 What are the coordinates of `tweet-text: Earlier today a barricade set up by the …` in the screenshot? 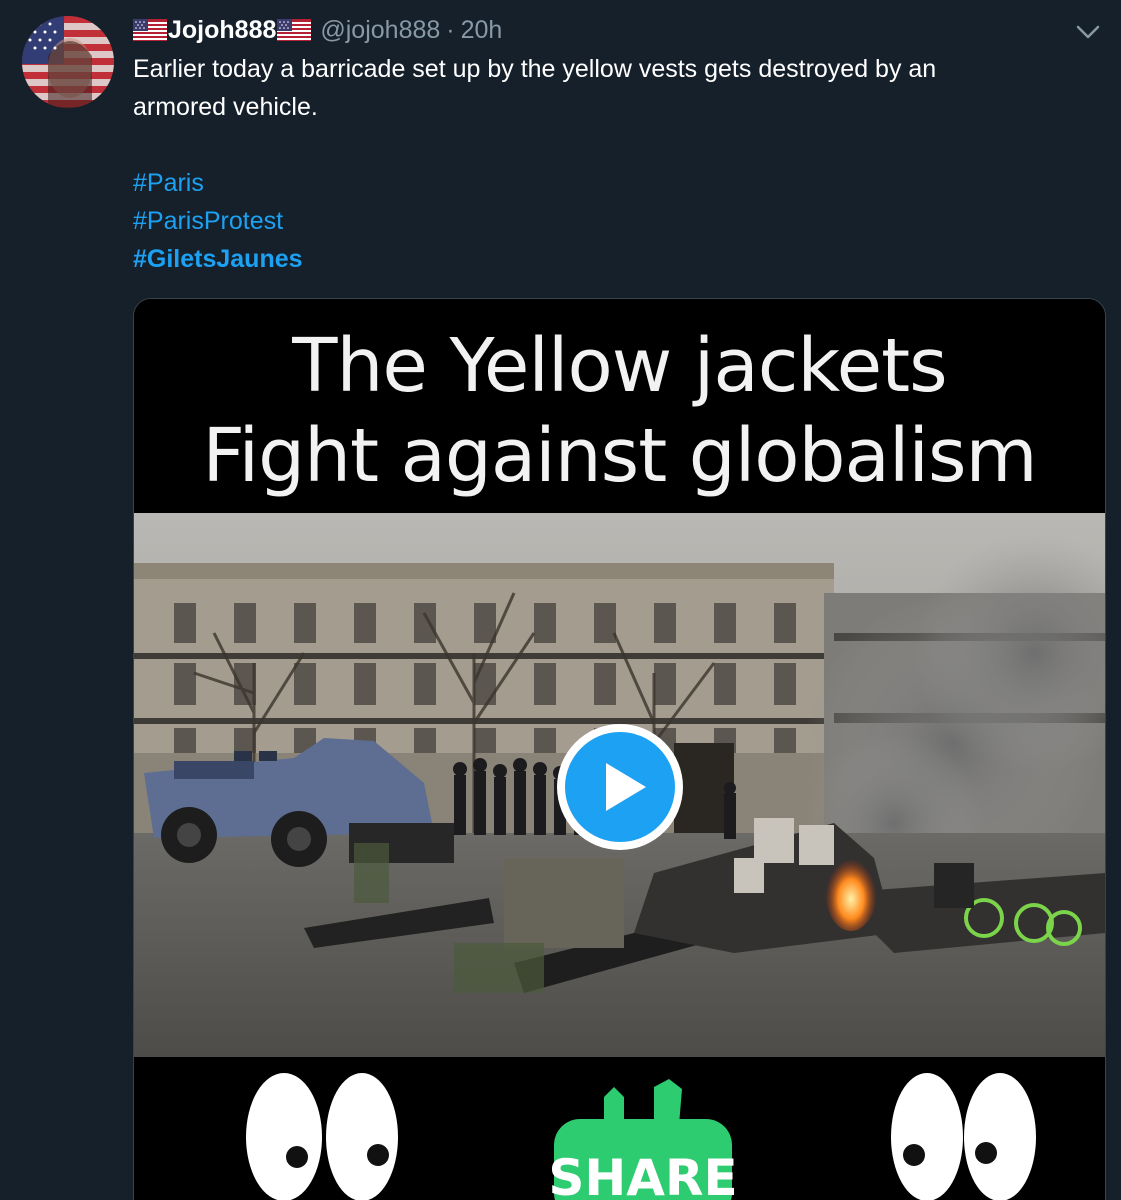 It's located at (598, 88).